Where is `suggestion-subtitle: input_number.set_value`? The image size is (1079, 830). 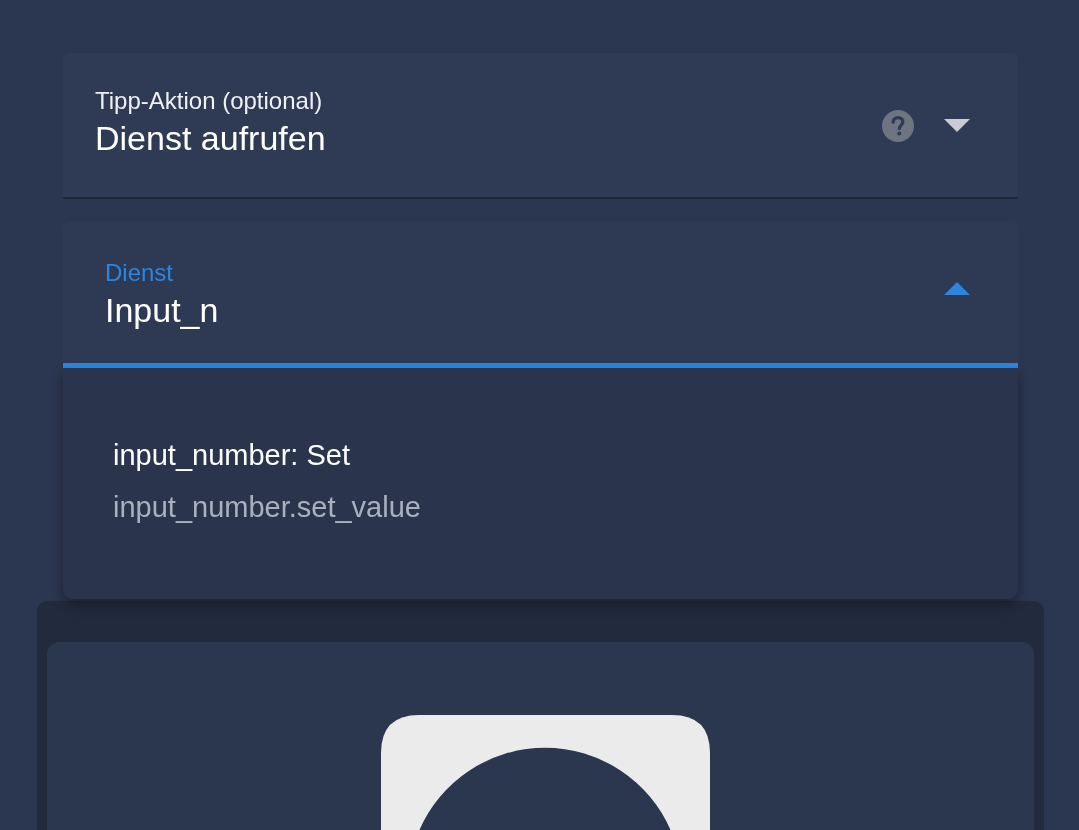 suggestion-subtitle: input_number.set_value is located at coordinates (267, 507).